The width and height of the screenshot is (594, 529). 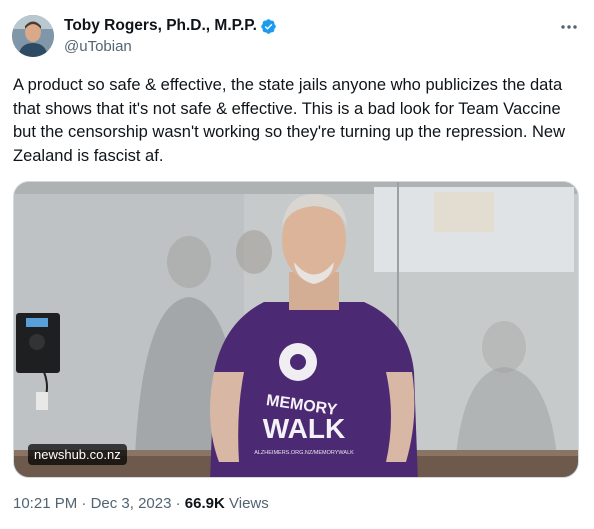 What do you see at coordinates (249, 503) in the screenshot?
I see `views-label: Views` at bounding box center [249, 503].